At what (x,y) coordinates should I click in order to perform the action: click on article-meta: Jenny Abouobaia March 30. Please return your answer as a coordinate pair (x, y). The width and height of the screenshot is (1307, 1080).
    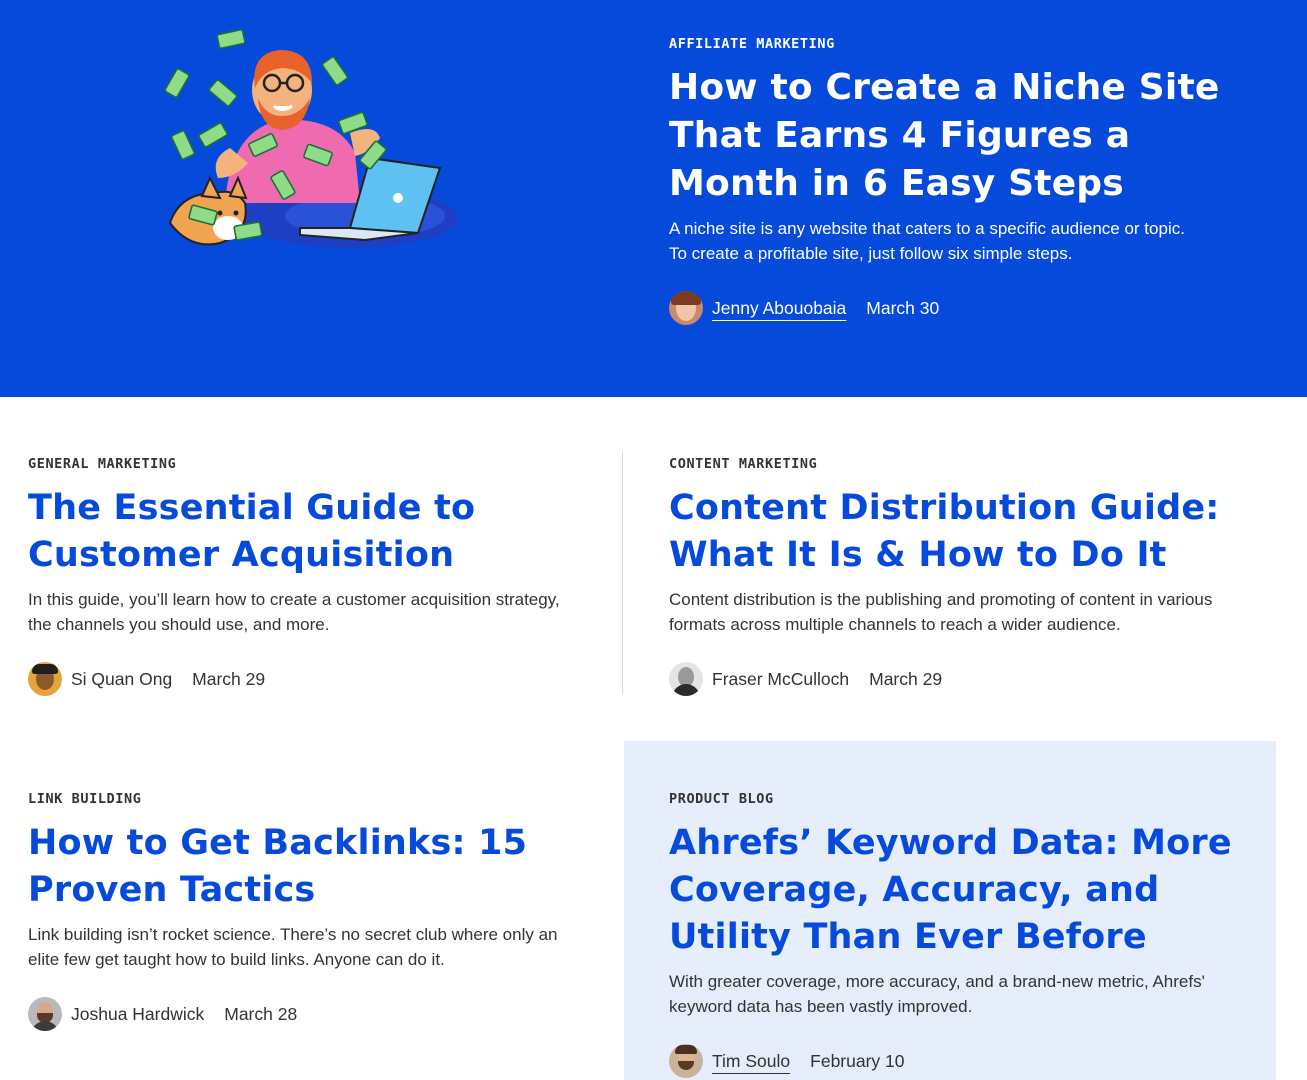
    Looking at the image, I should click on (959, 308).